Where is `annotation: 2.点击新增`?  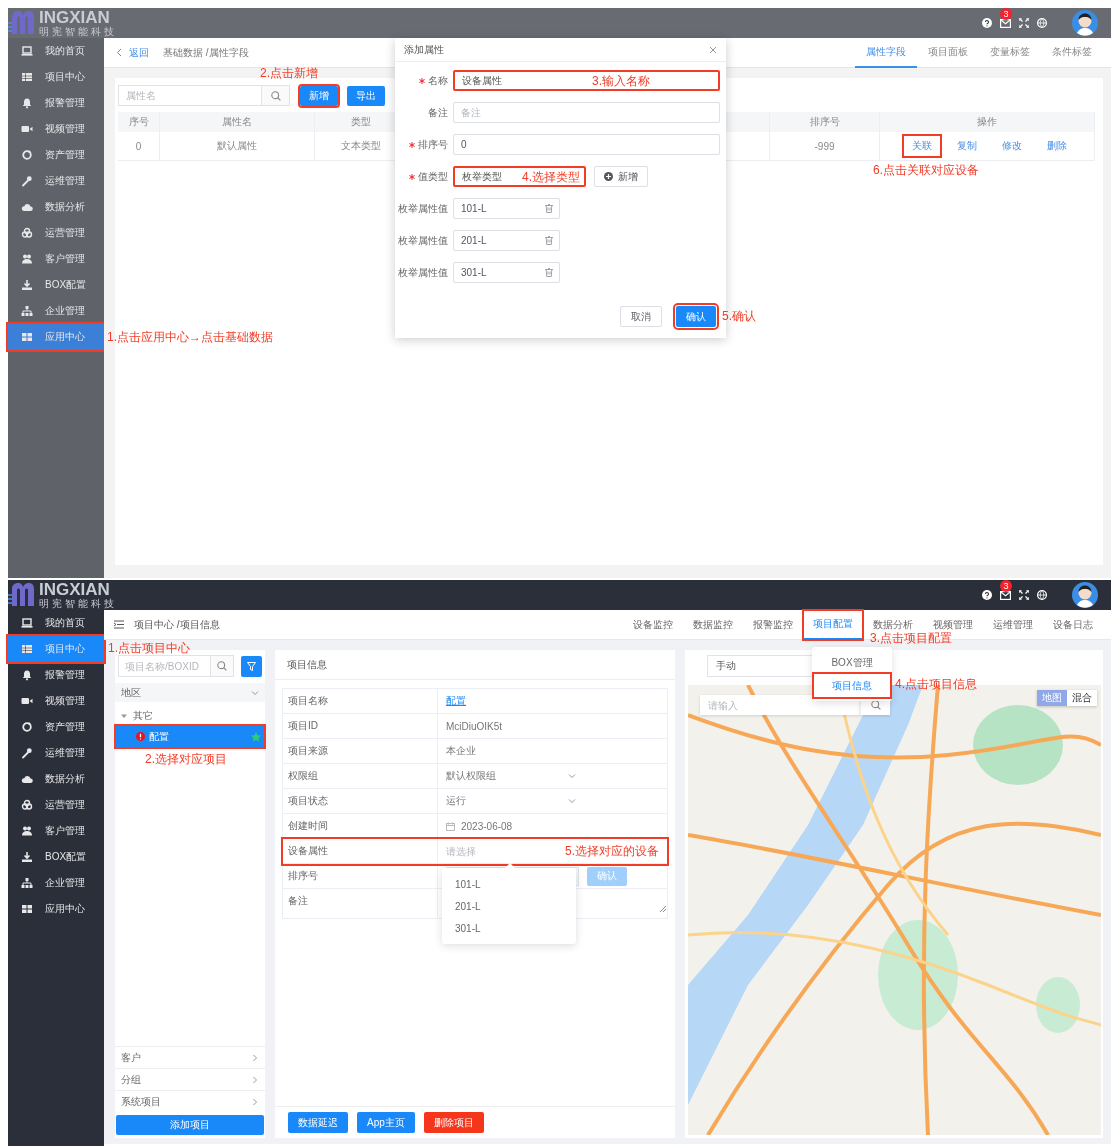
annotation: 2.点击新增 is located at coordinates (289, 73).